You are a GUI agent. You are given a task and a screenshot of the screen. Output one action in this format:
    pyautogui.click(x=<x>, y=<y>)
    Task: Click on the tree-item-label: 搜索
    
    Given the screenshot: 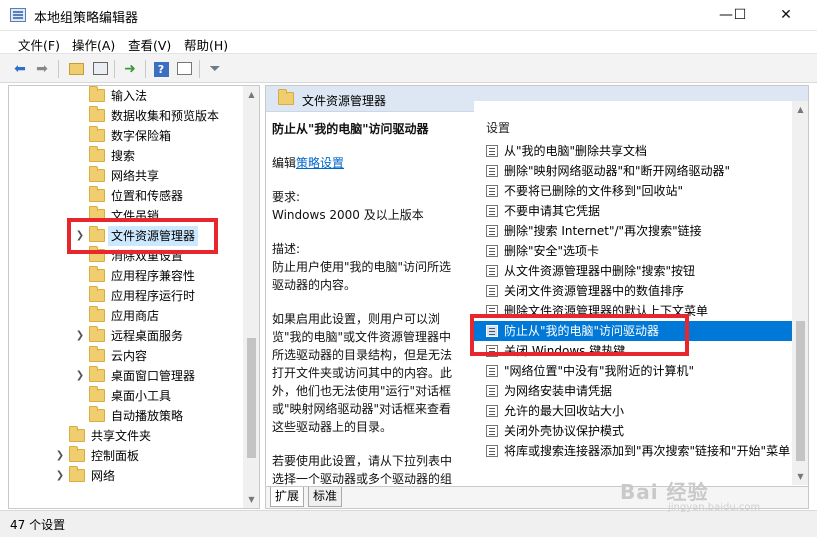 What is the action you would take?
    pyautogui.click(x=123, y=156)
    